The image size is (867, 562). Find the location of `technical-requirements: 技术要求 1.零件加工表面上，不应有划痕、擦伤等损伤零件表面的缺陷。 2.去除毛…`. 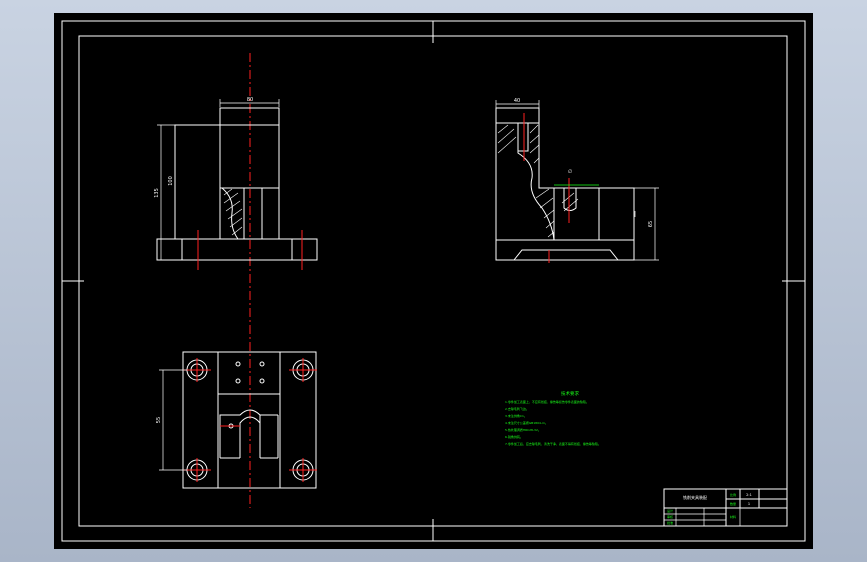

technical-requirements: 技术要求 1.零件加工表面上，不应有划痕、擦伤等损伤零件表面的缺陷。 2.去除毛… is located at coordinates (553, 418).